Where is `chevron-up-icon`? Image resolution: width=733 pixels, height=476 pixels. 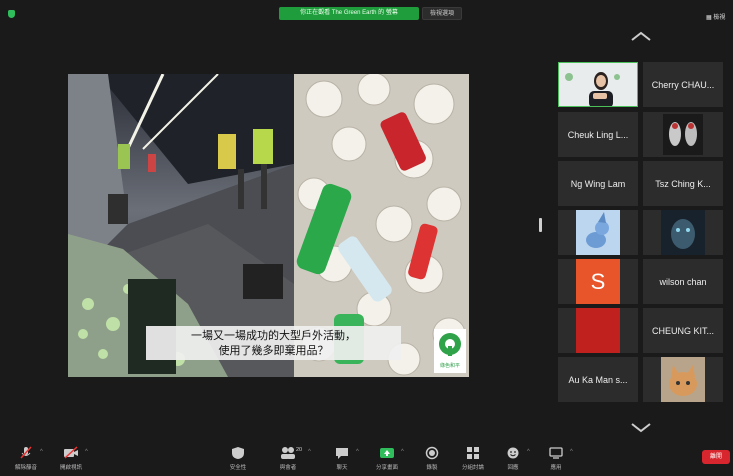
chevron-up-icon is located at coordinates (641, 36).